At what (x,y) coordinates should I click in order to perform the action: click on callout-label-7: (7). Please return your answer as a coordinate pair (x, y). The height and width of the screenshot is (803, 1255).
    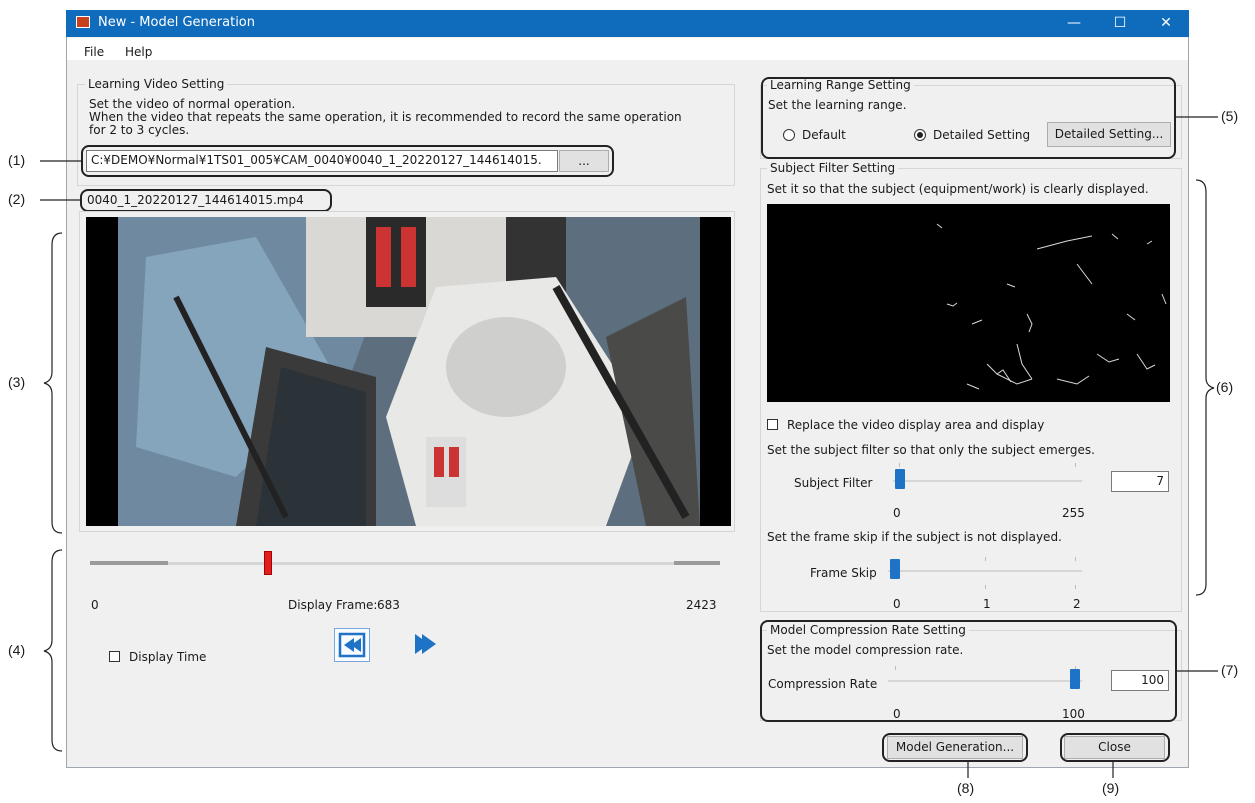
    Looking at the image, I should click on (1230, 670).